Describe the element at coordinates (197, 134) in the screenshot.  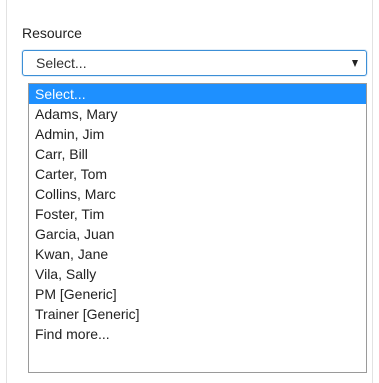
I see `dropdown-option-admin-jim: Admin, Jim` at that location.